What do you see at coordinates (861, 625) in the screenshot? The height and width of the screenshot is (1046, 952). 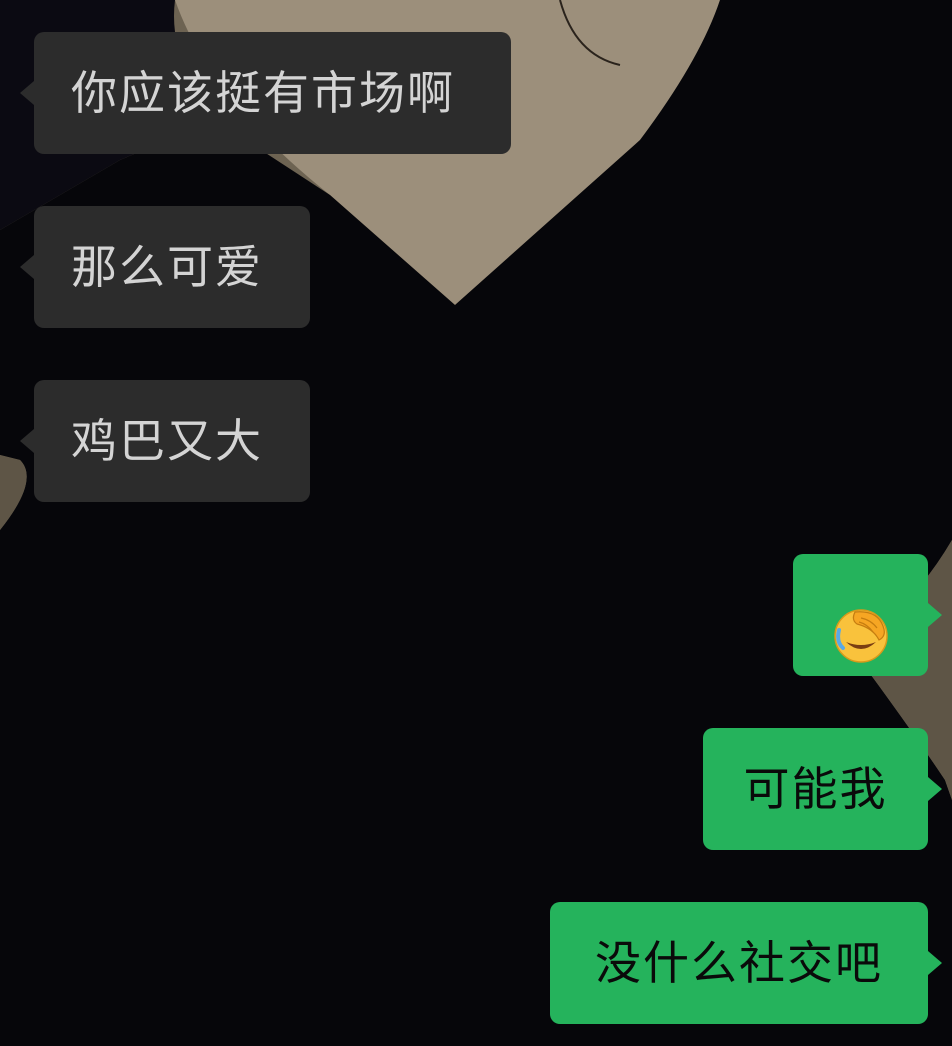 I see `face-palm-tears-emoji-icon` at bounding box center [861, 625].